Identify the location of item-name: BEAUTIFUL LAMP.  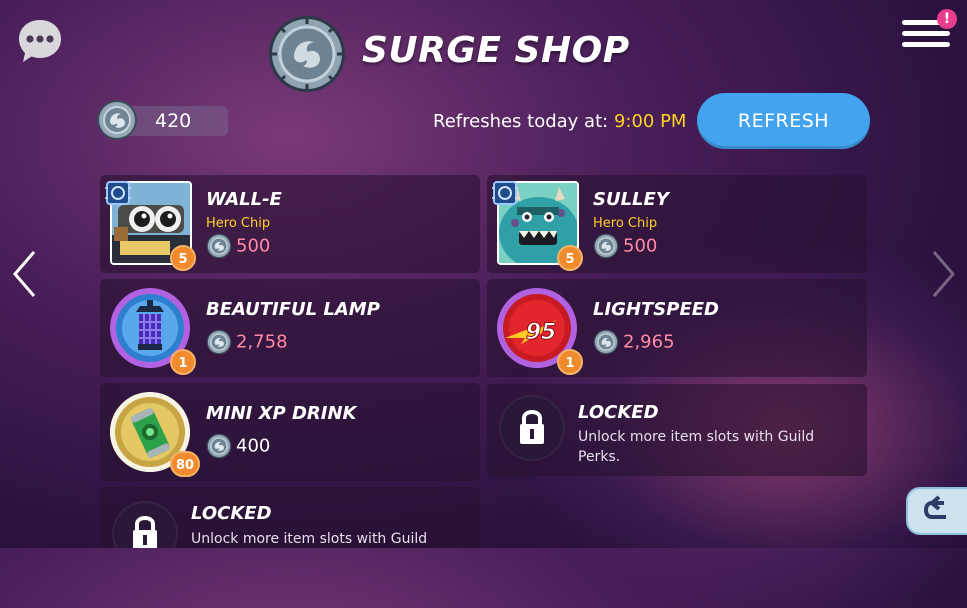
(293, 309).